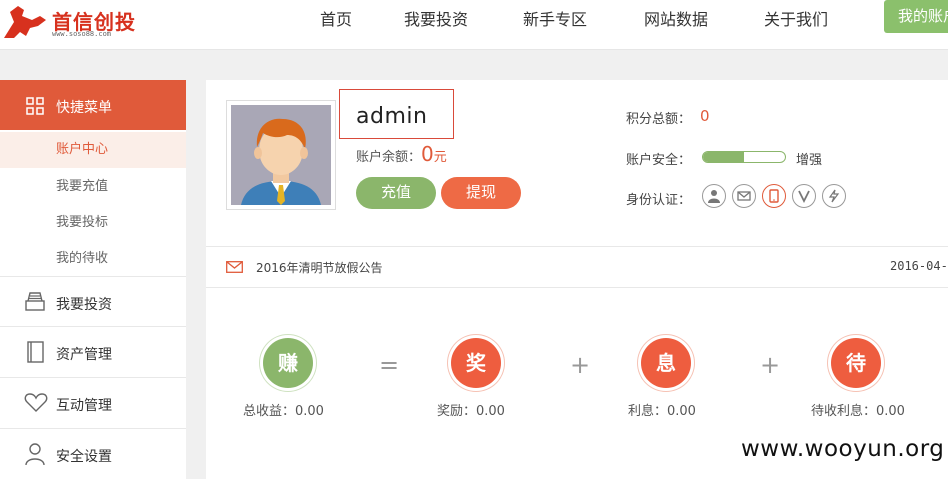 Image resolution: width=948 pixels, height=479 pixels. I want to click on avatar, so click(281, 155).